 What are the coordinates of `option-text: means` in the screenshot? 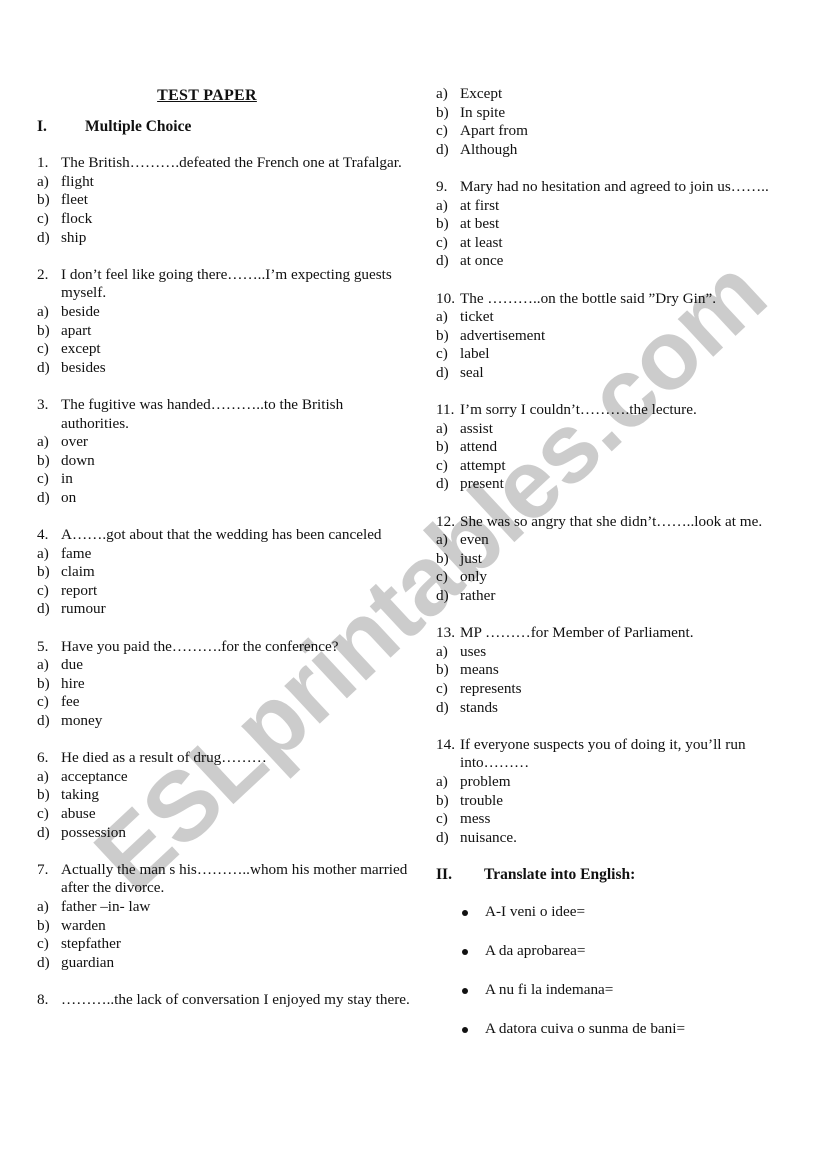 It's located at (479, 670).